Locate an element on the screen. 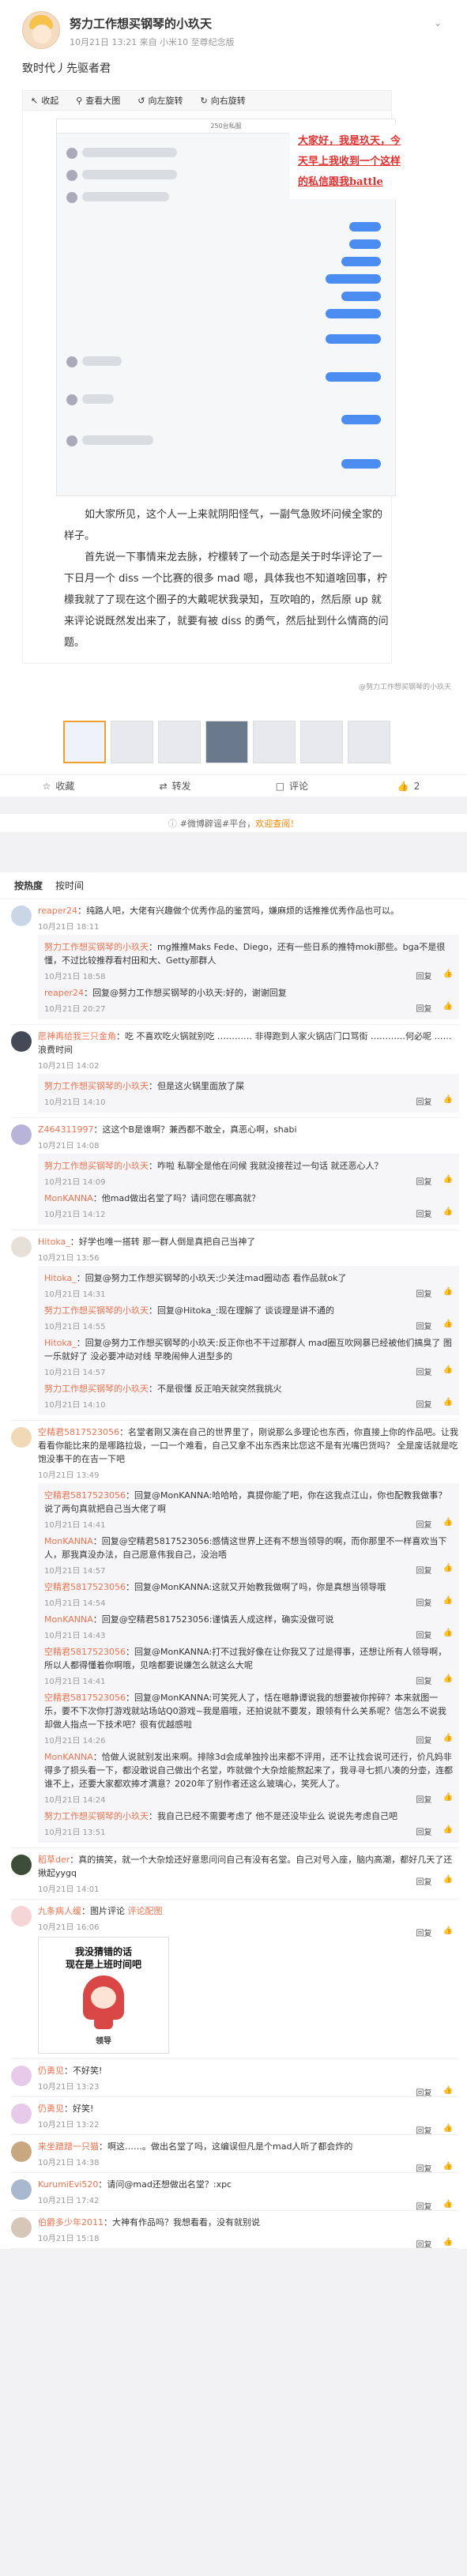  comment-user: KurumiEvi520 is located at coordinates (68, 2184).